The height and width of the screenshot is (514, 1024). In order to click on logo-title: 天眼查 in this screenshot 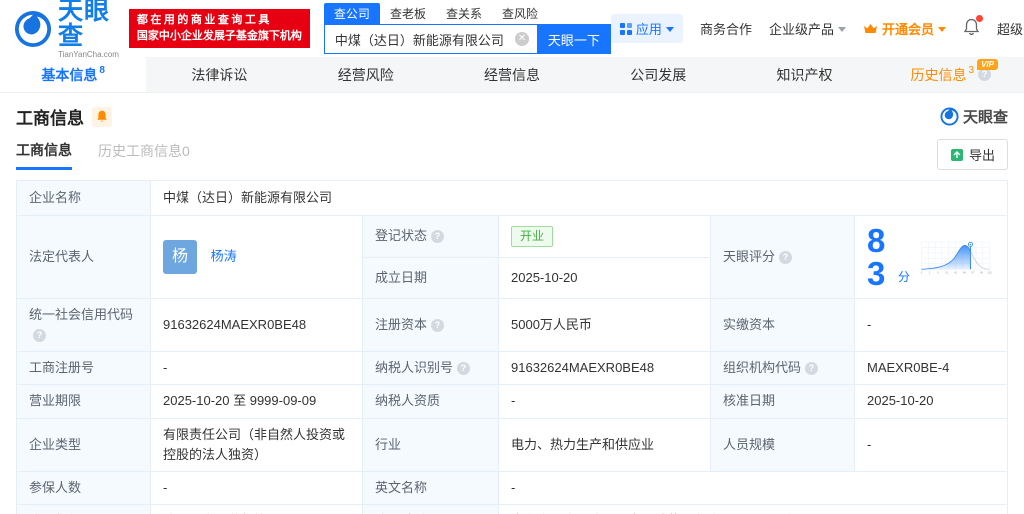, I will do `click(84, 25)`.